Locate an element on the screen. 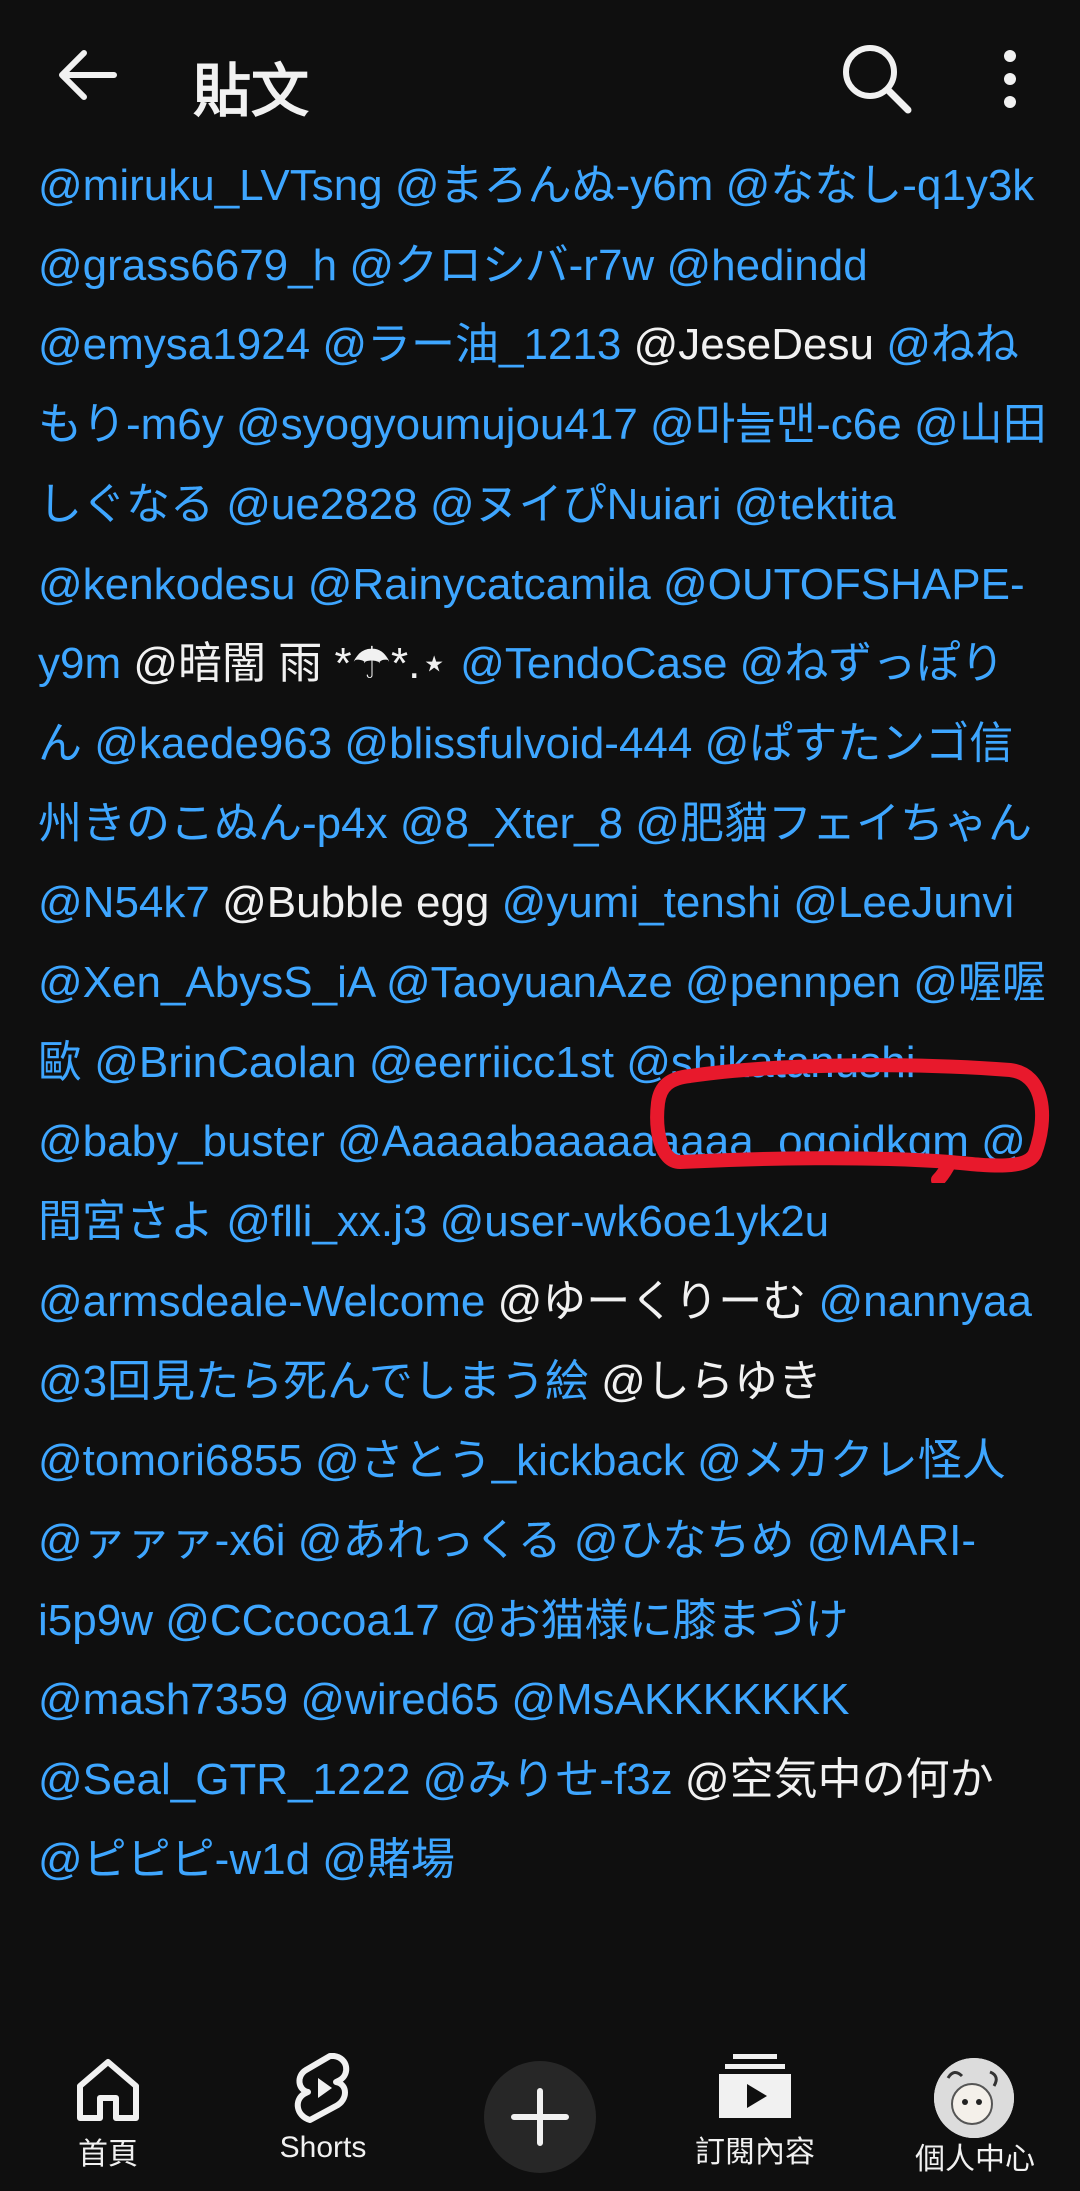 This screenshot has width=1080, height=2191. mention-link: @CCcocoa17 is located at coordinates (308, 1620).